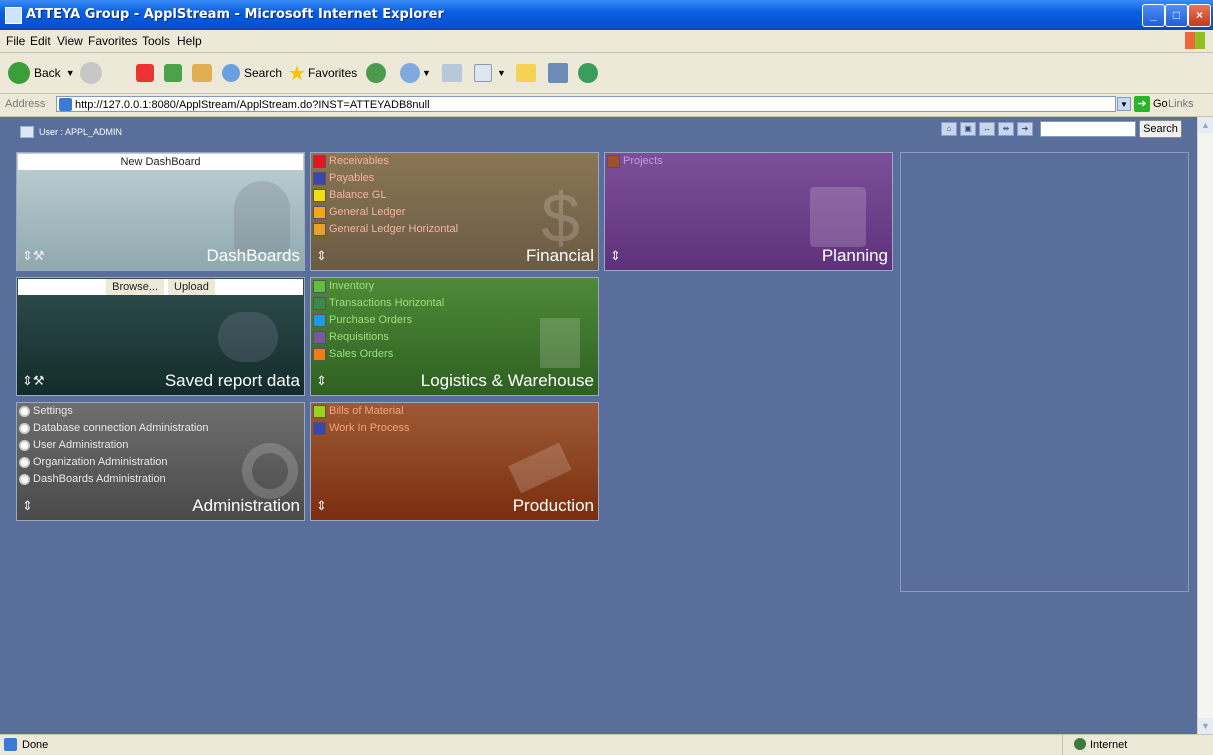  What do you see at coordinates (114, 428) in the screenshot?
I see `list-item: Database connection Administration` at bounding box center [114, 428].